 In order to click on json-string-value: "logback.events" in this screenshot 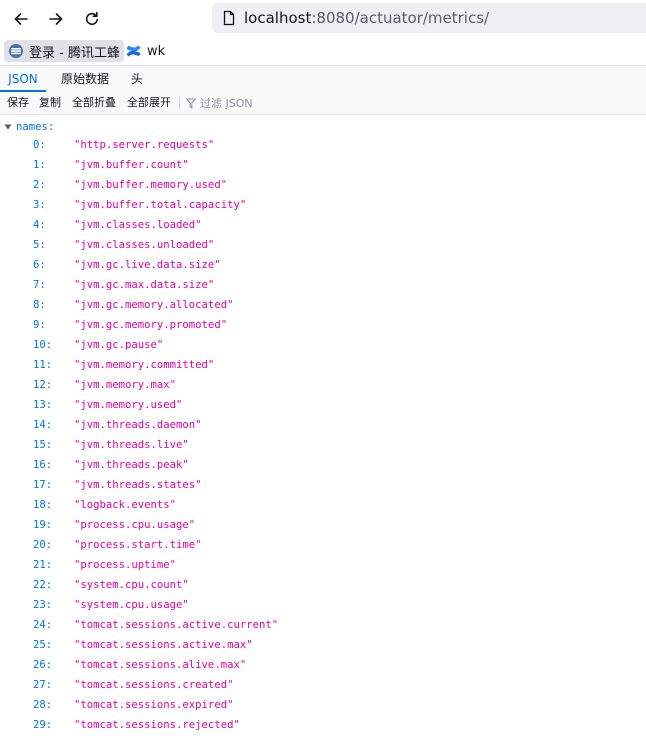, I will do `click(125, 505)`.